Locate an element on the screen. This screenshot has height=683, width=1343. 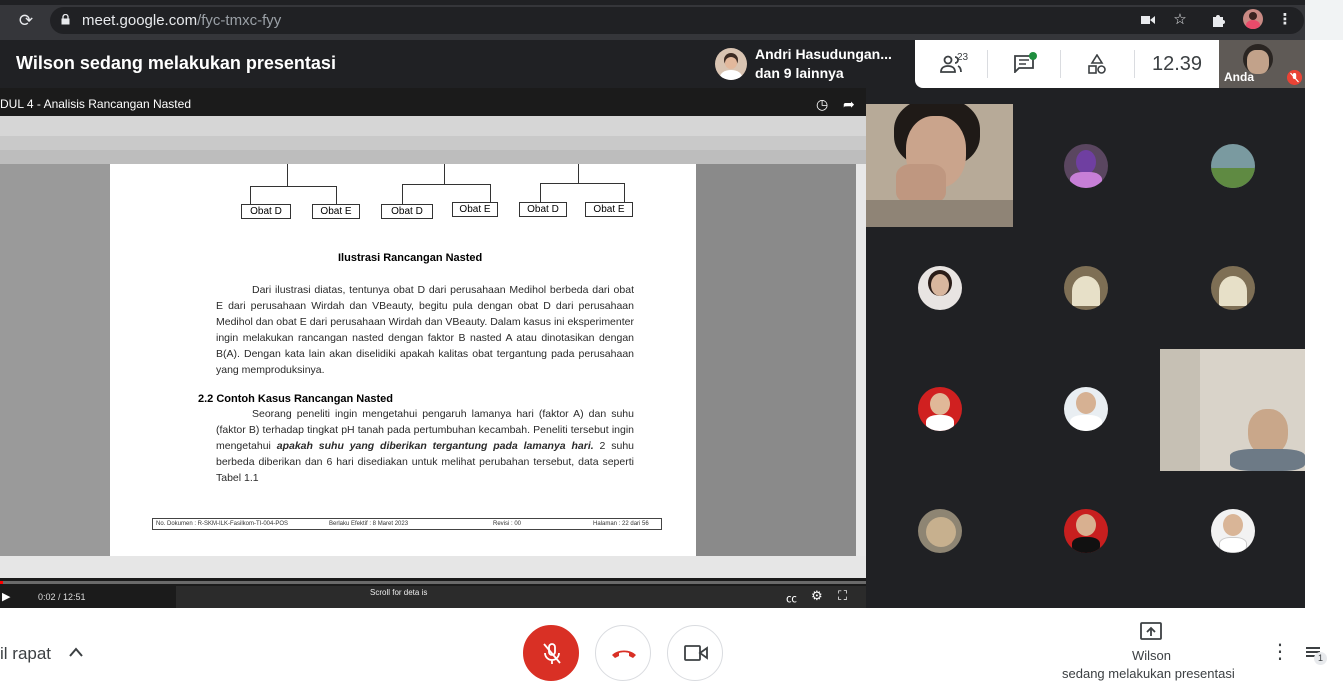
video-time: 0:02 / 12:51 is located at coordinates (62, 597).